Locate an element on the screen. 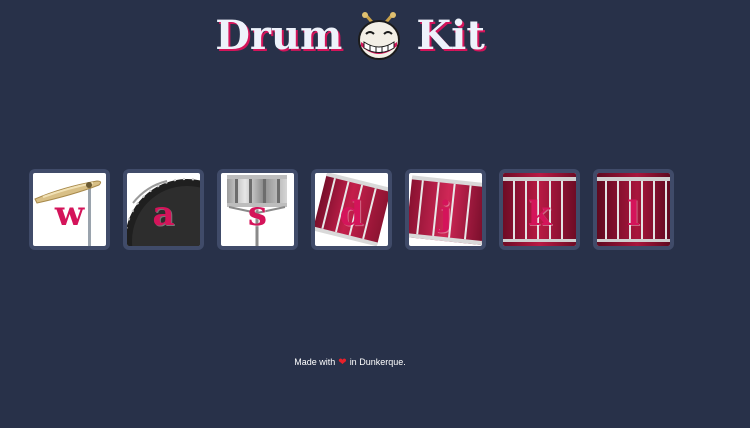 The image size is (750, 428). drum-key-s: s is located at coordinates (257, 209).